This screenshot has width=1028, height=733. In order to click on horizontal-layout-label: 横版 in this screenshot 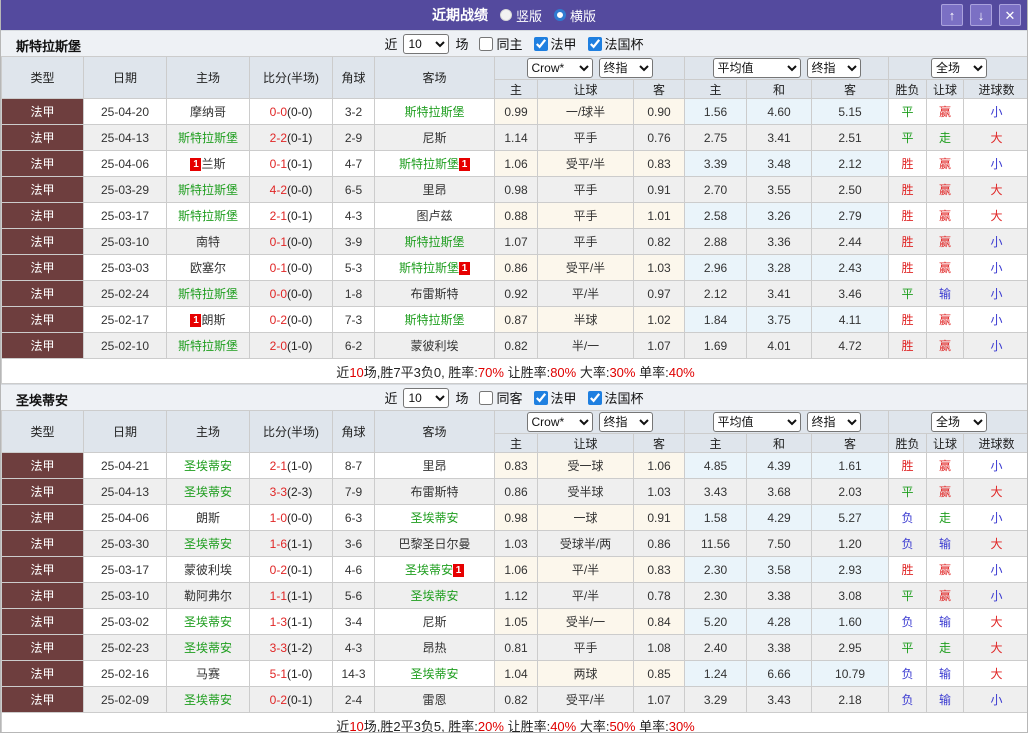, I will do `click(583, 15)`.